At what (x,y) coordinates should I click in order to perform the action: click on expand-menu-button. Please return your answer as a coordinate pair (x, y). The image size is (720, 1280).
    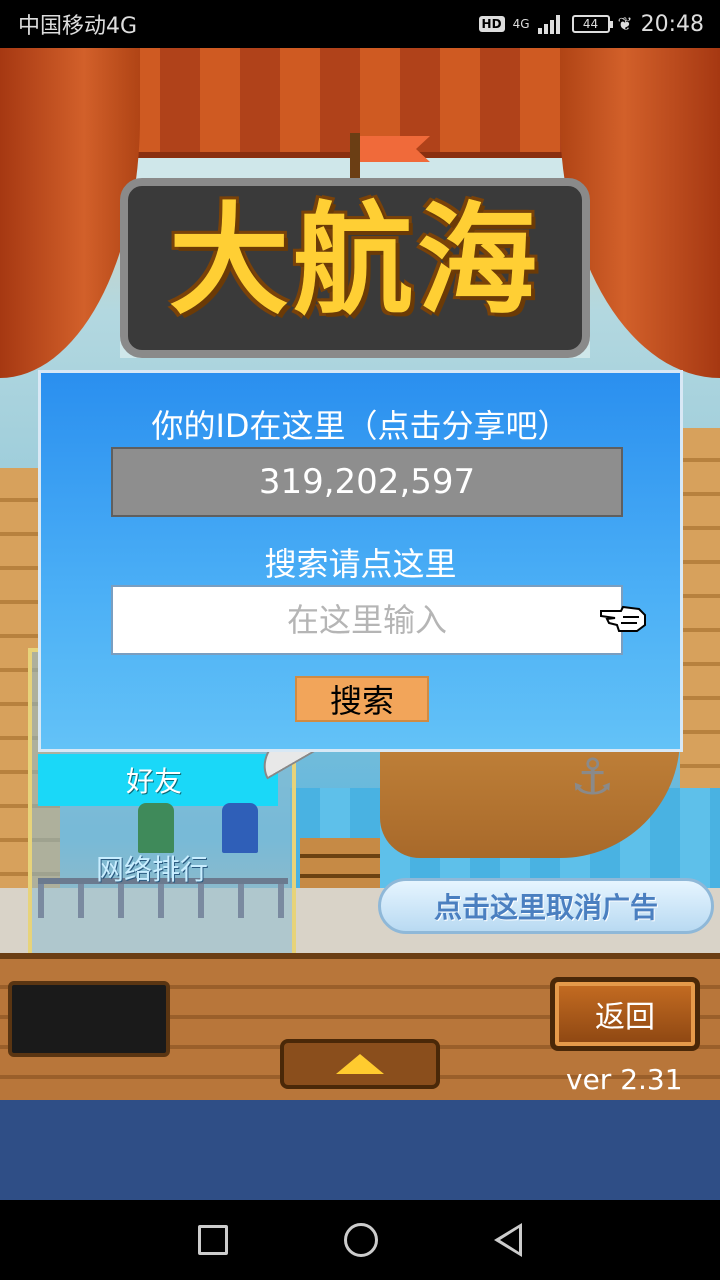
    Looking at the image, I should click on (360, 1064).